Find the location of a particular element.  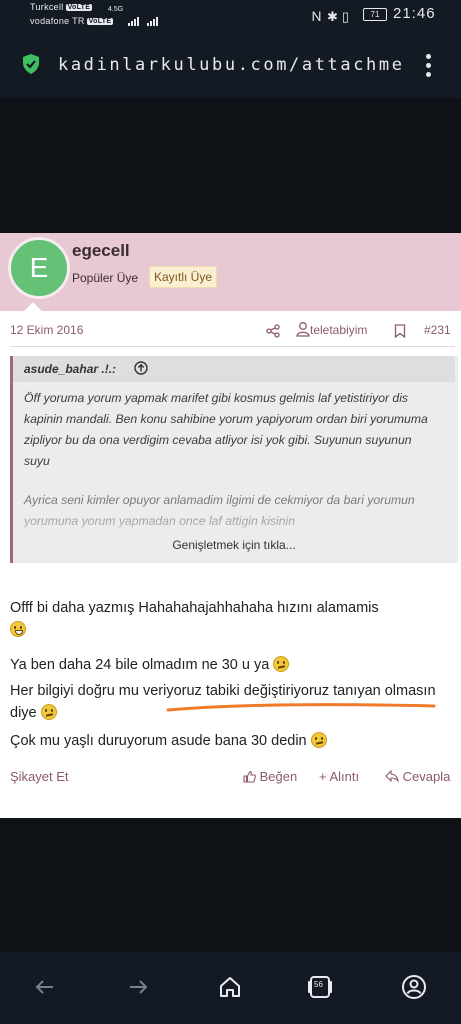

post-user-header: E egecell Popüler Üye Kayıtlı Üye is located at coordinates (230, 277).